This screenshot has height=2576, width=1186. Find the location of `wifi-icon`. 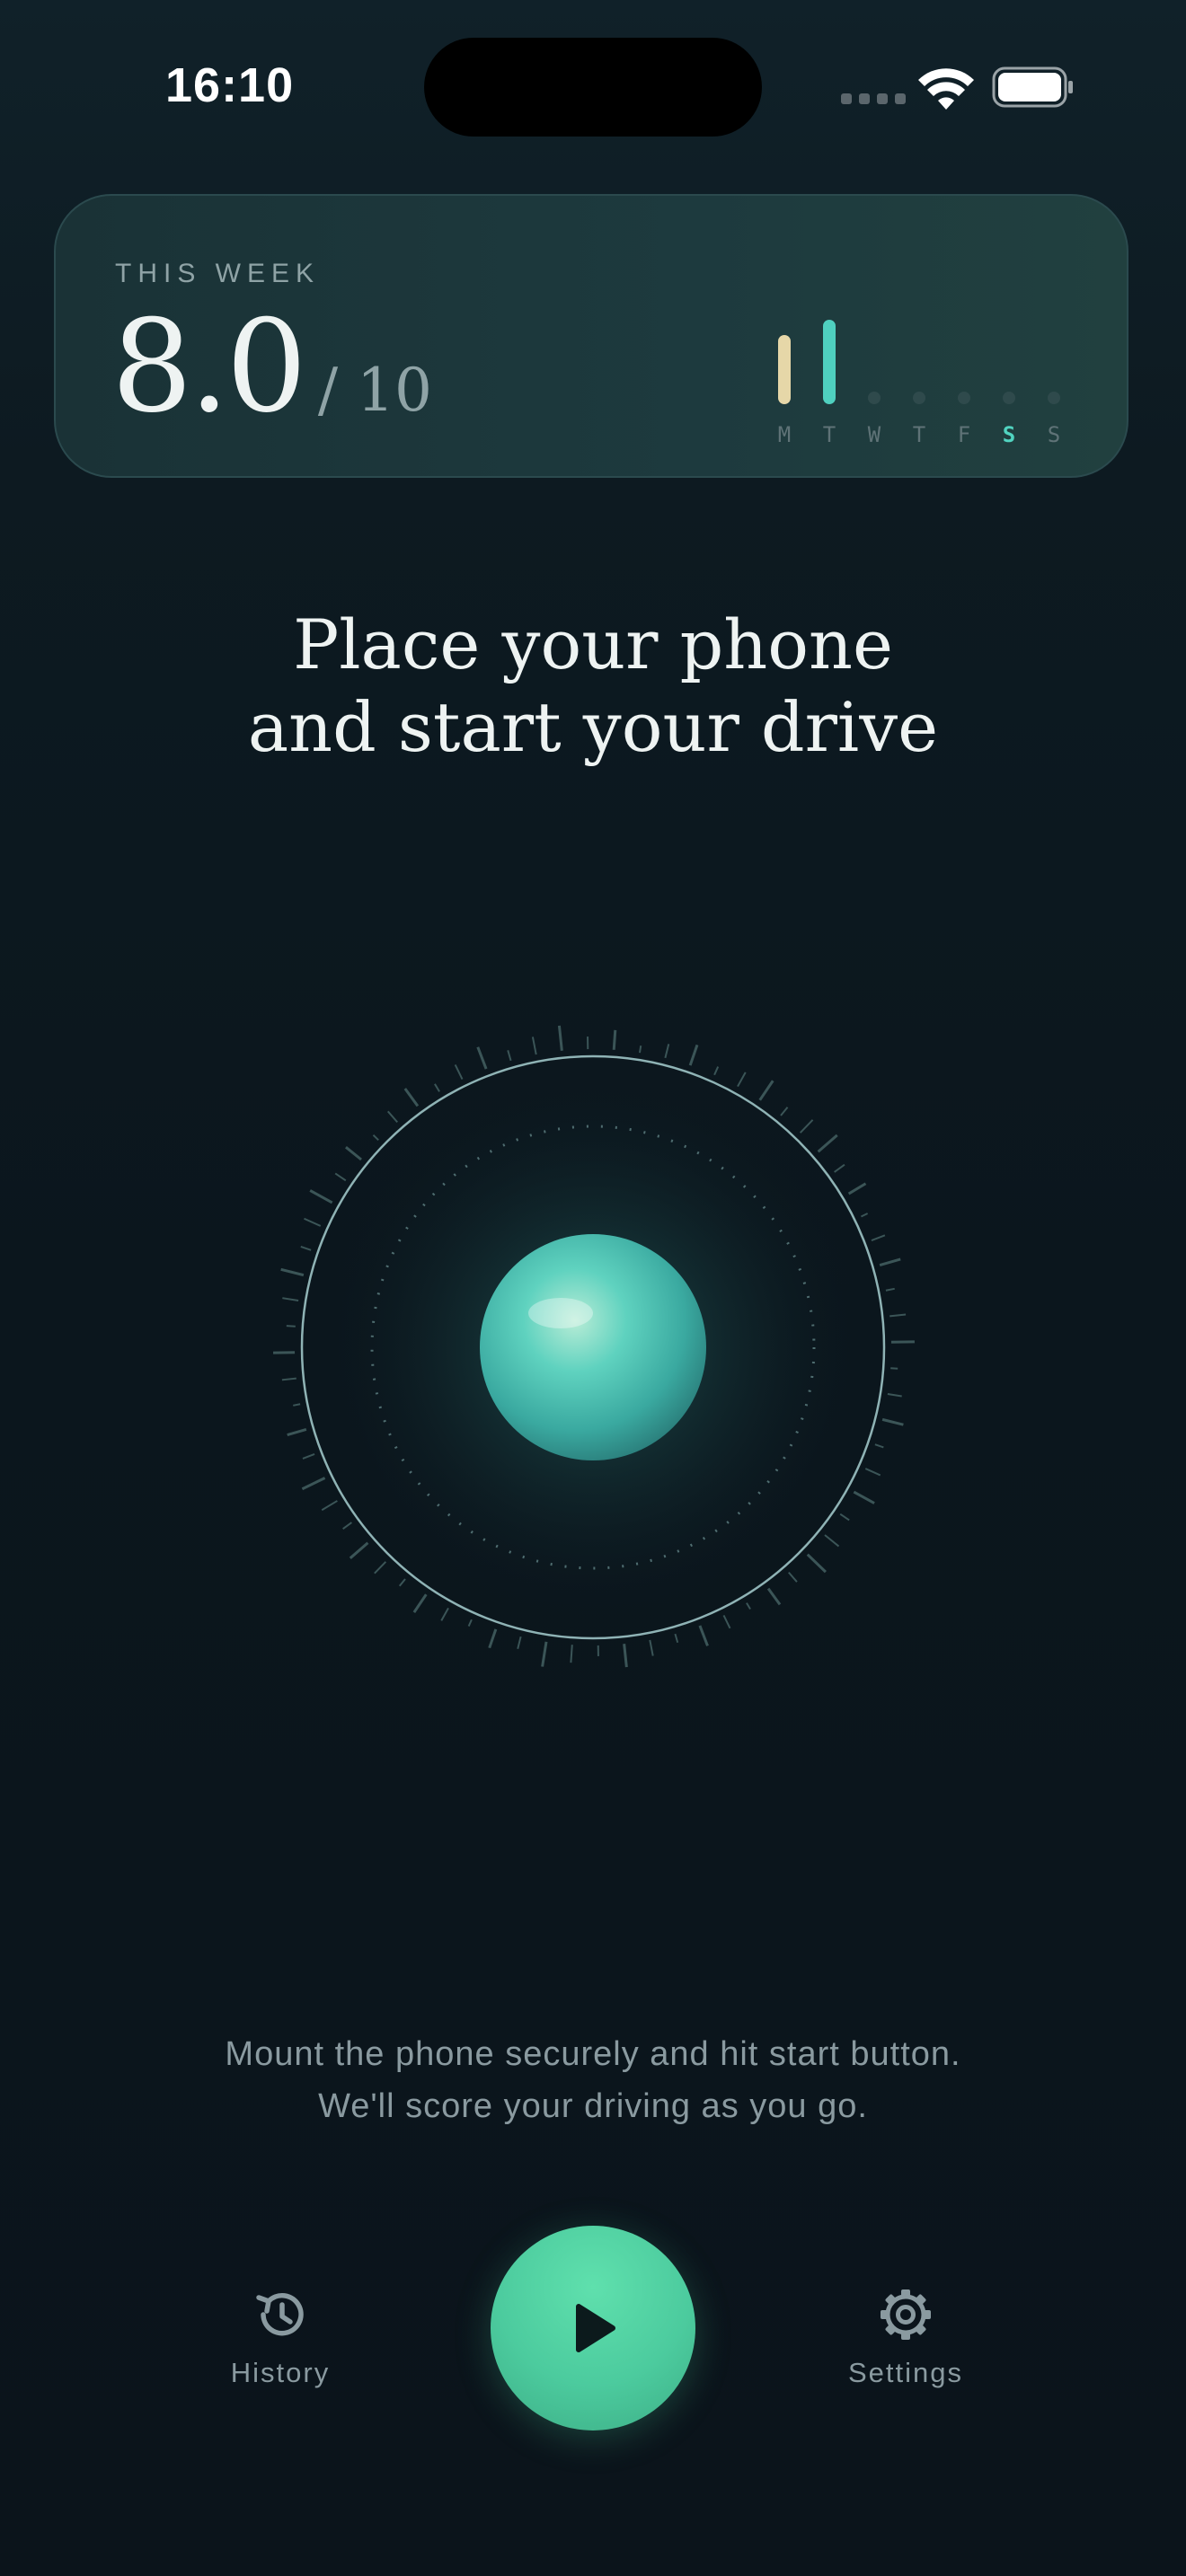

wifi-icon is located at coordinates (946, 89).